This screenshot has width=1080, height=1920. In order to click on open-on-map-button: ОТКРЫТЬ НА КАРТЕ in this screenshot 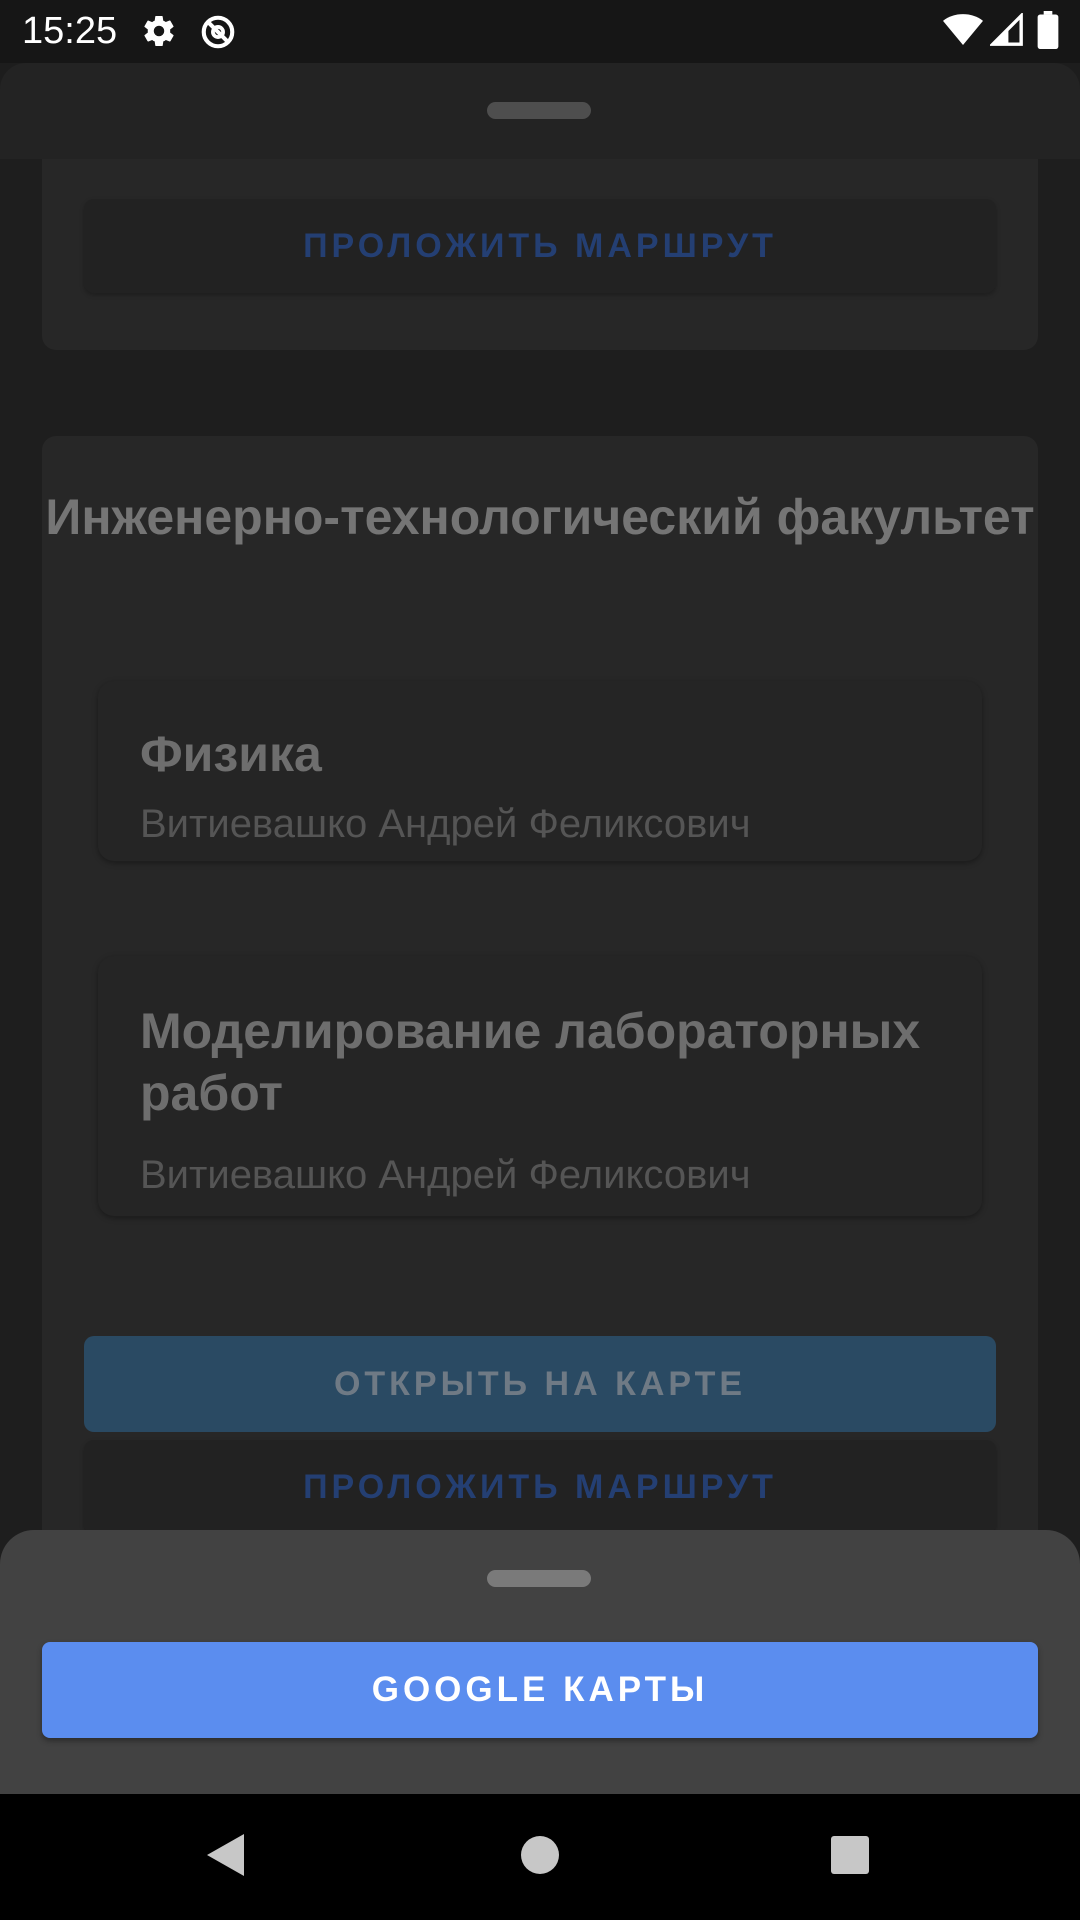, I will do `click(540, 1384)`.